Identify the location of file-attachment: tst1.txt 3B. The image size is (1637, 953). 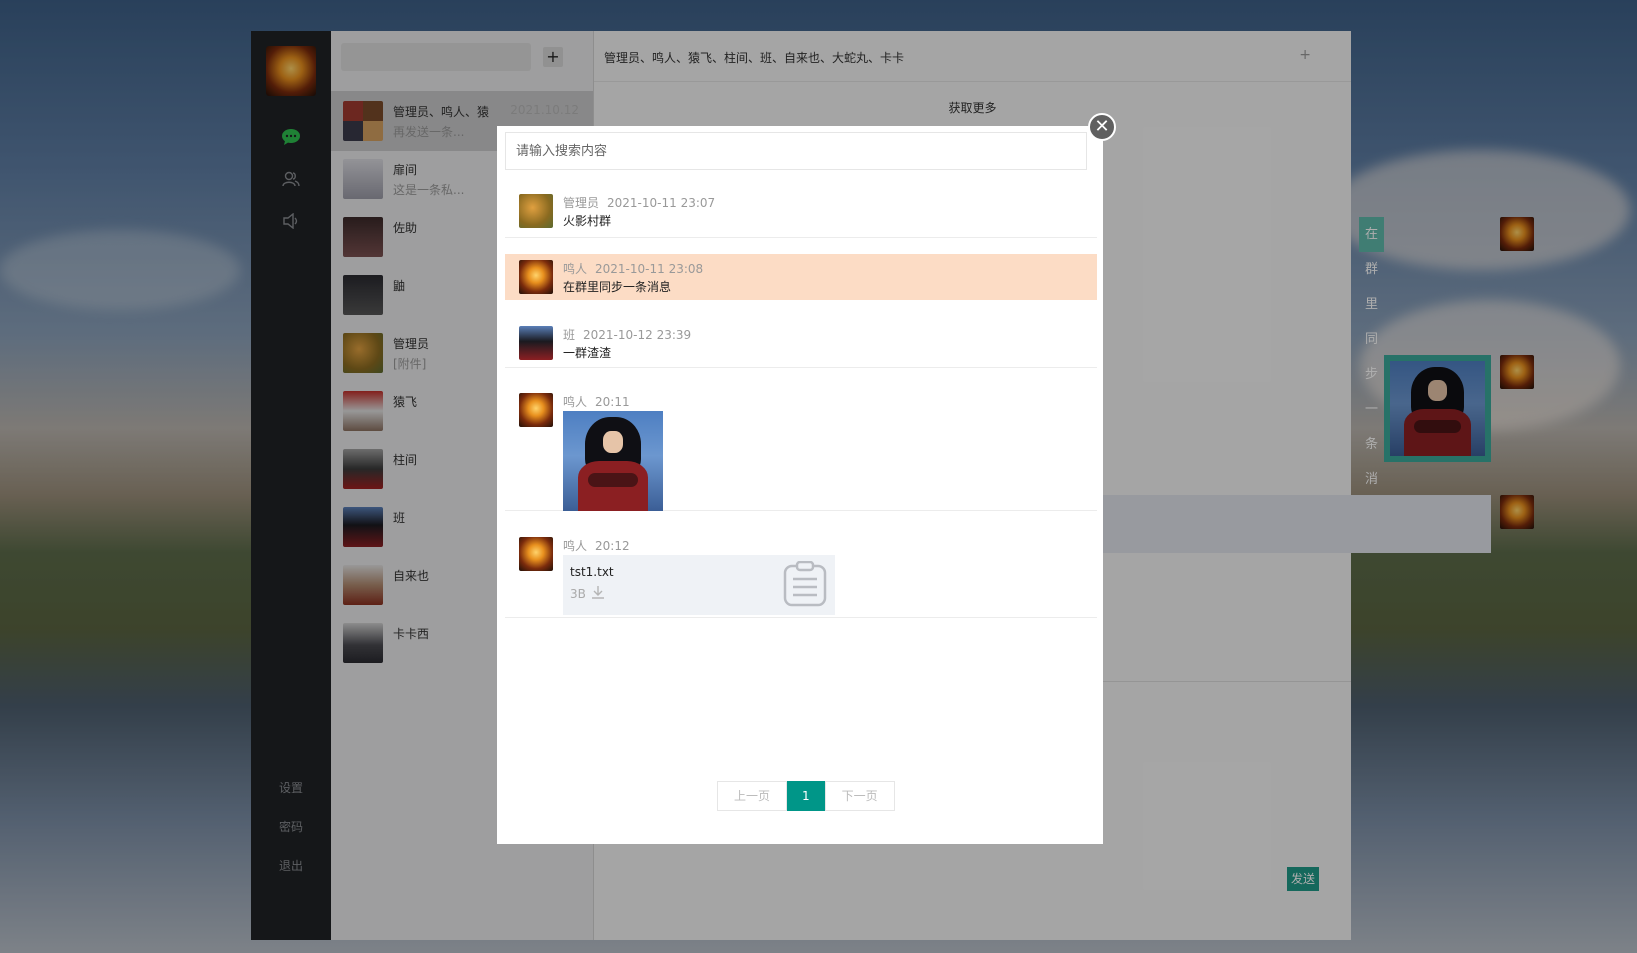
(699, 585).